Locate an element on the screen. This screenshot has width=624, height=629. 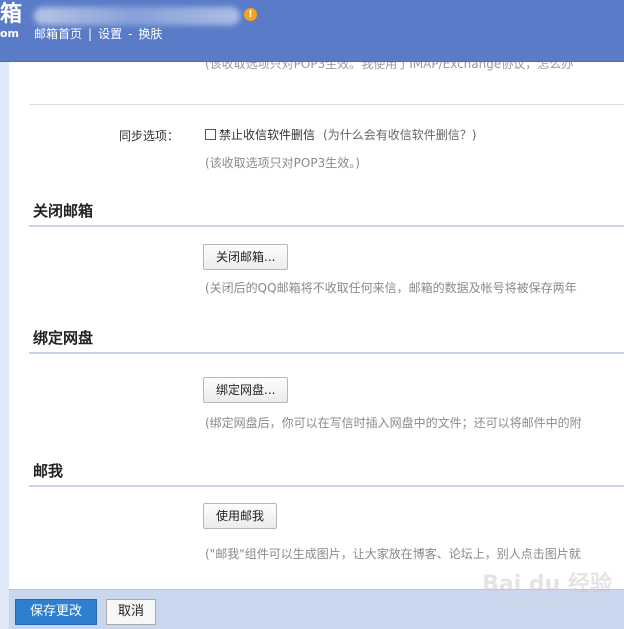
pop3-note-cut: (该收取选项只对POP3生效。我使用了IMAP/Exchange协议，怎么办 is located at coordinates (389, 66).